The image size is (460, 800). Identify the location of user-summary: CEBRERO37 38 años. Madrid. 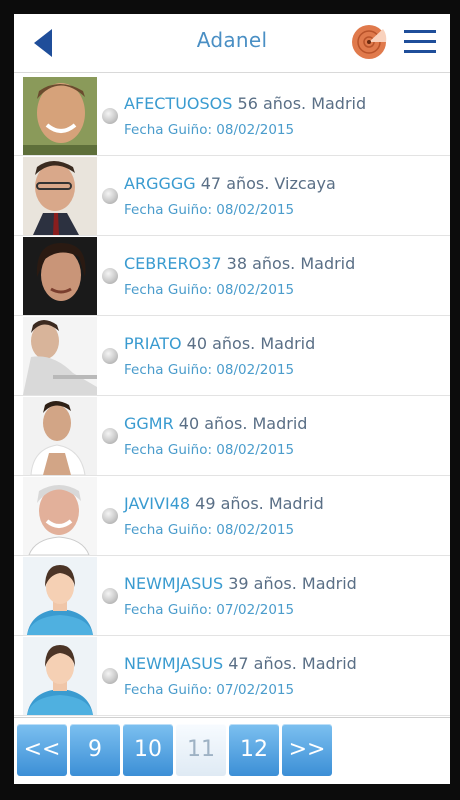
(239, 263).